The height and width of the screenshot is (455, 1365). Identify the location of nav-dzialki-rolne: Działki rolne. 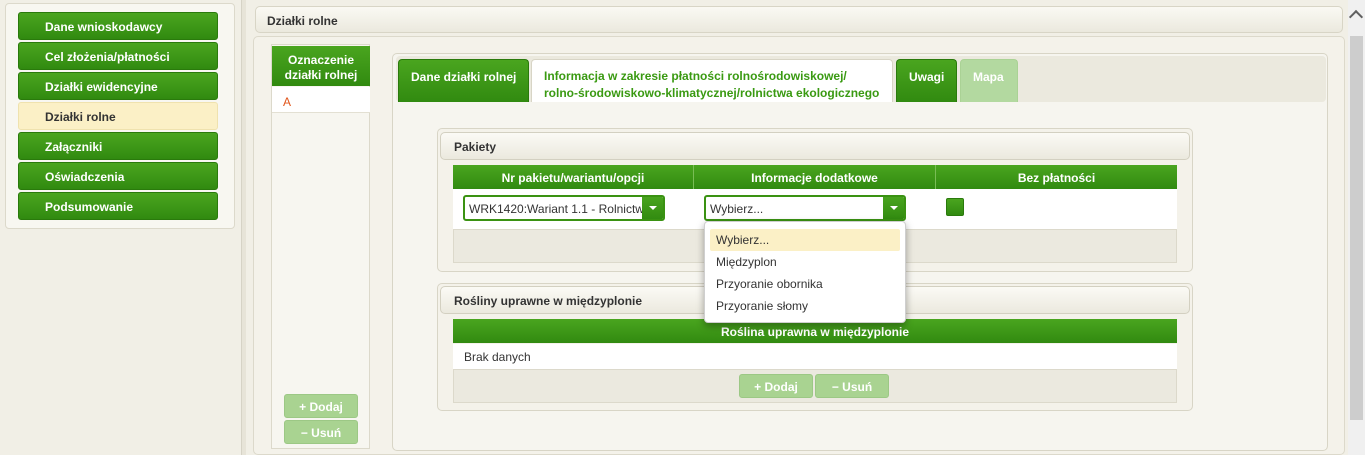
(118, 116).